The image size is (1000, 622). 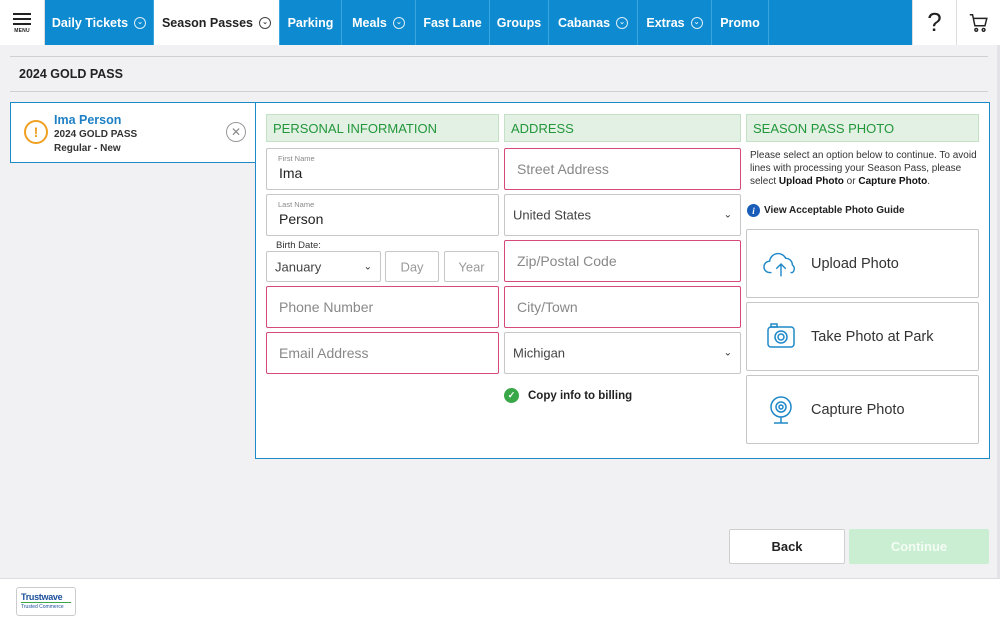 I want to click on birth-year-placeholder: Year, so click(x=471, y=266).